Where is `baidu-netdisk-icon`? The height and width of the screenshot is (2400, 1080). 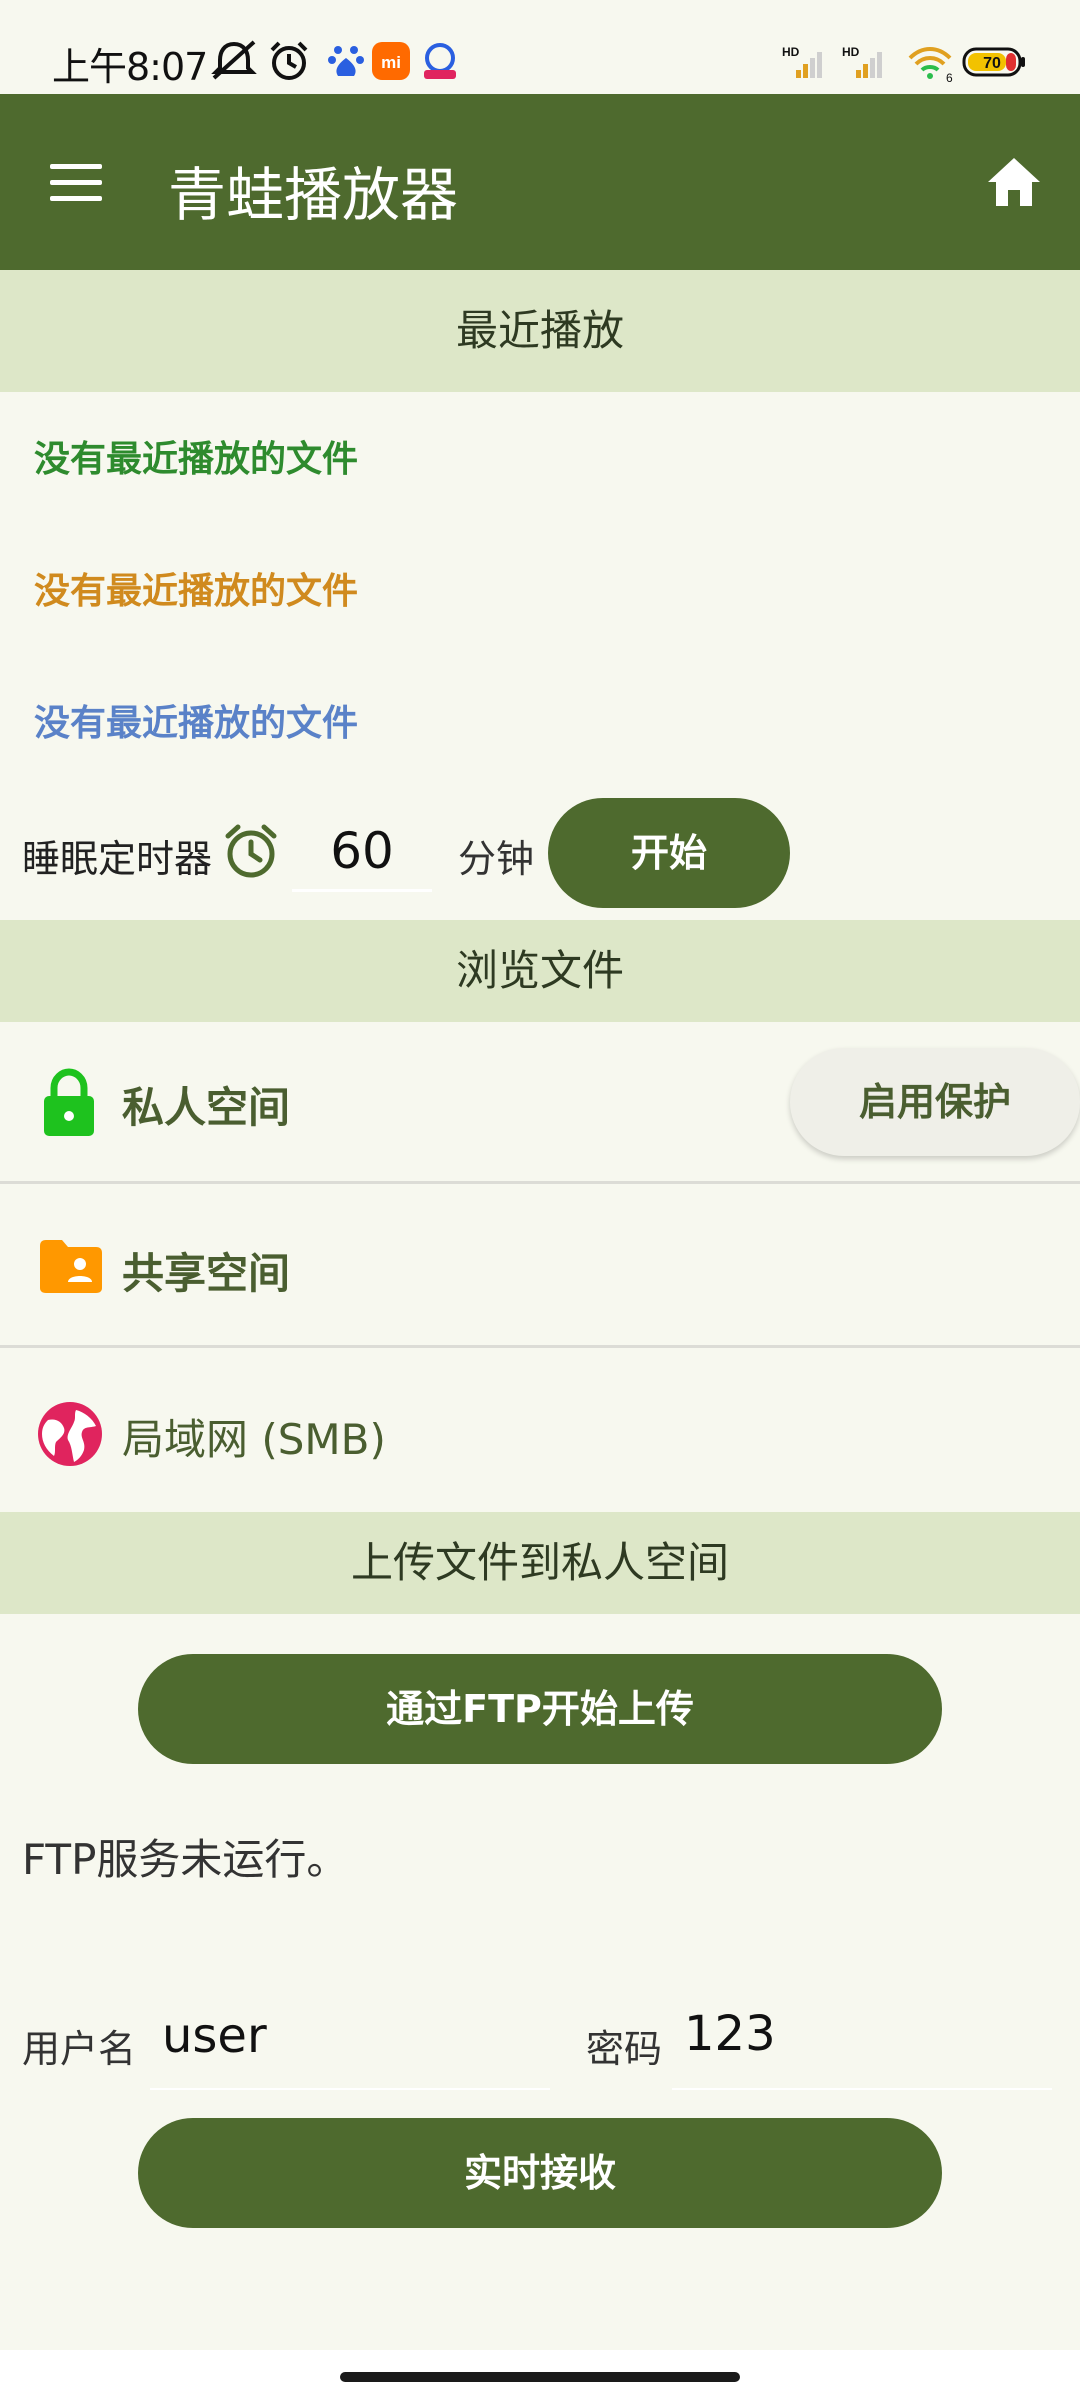 baidu-netdisk-icon is located at coordinates (440, 61).